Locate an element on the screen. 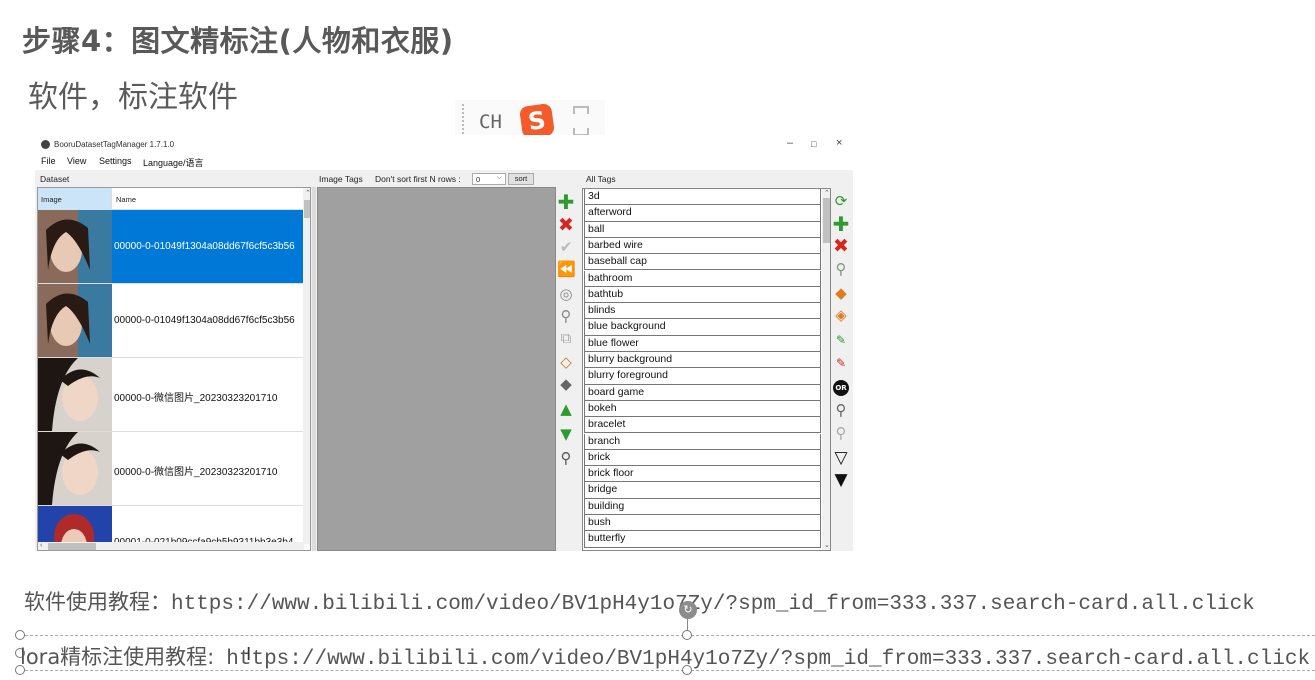  tag-orange-icon: ◆ is located at coordinates (841, 293).